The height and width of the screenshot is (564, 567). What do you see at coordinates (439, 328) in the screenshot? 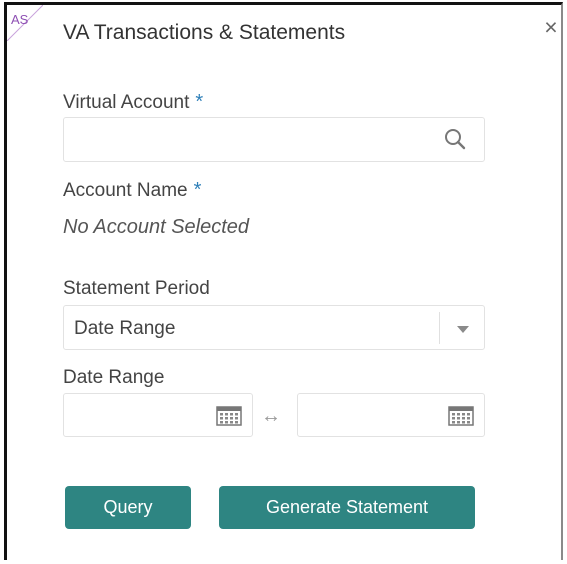
I see `select-divider` at bounding box center [439, 328].